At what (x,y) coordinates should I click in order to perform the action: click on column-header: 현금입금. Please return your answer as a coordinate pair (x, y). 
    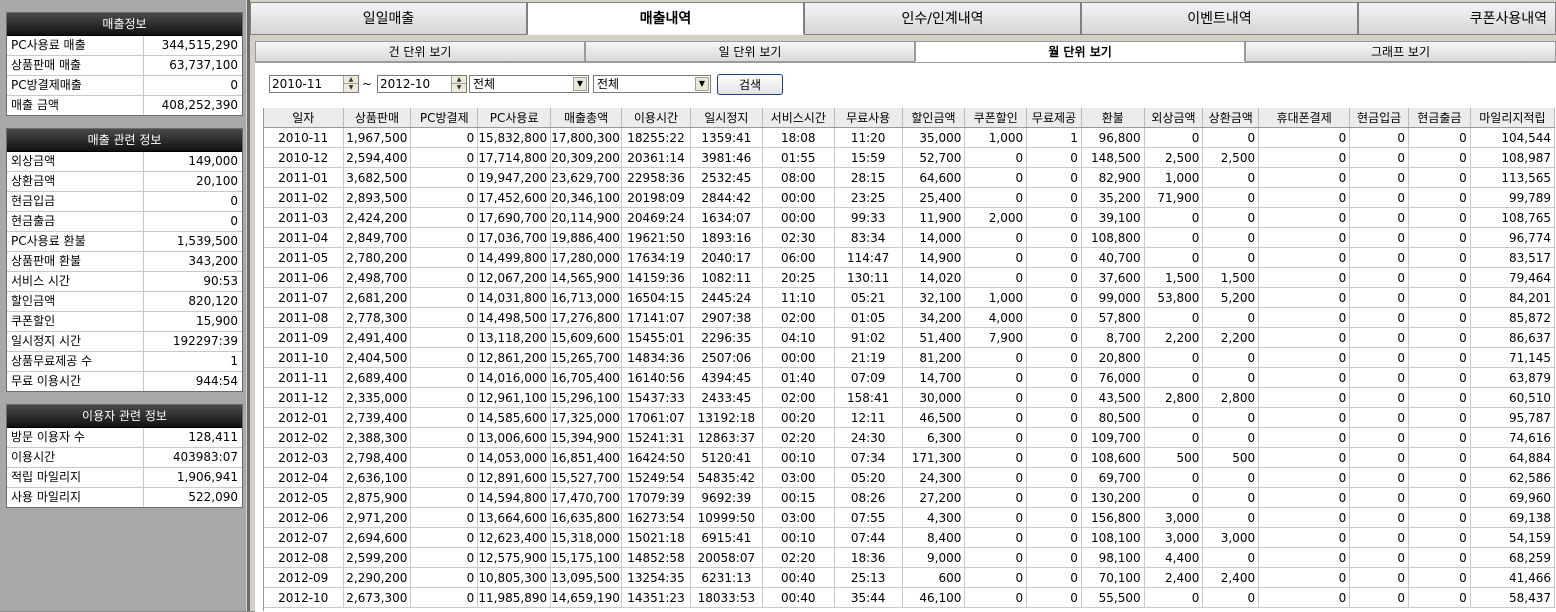
    Looking at the image, I should click on (1379, 118).